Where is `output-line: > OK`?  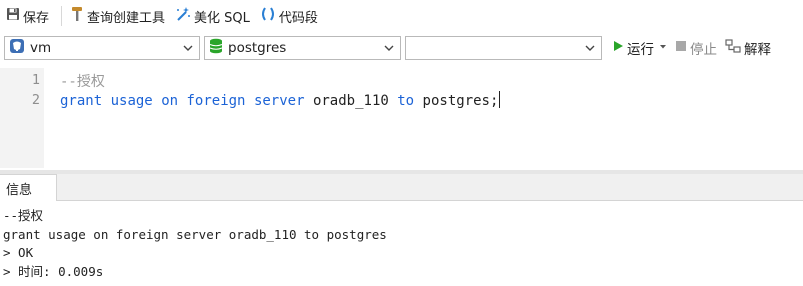
output-line: > OK is located at coordinates (18, 252).